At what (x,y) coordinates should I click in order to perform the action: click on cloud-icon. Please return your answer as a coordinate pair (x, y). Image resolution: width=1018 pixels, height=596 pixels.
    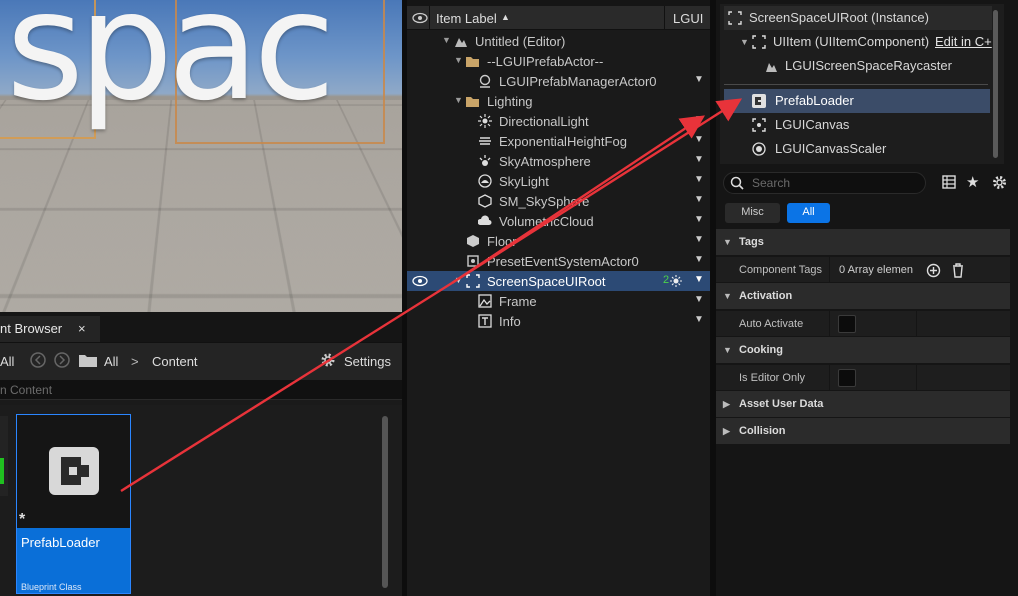
    Looking at the image, I should click on (485, 220).